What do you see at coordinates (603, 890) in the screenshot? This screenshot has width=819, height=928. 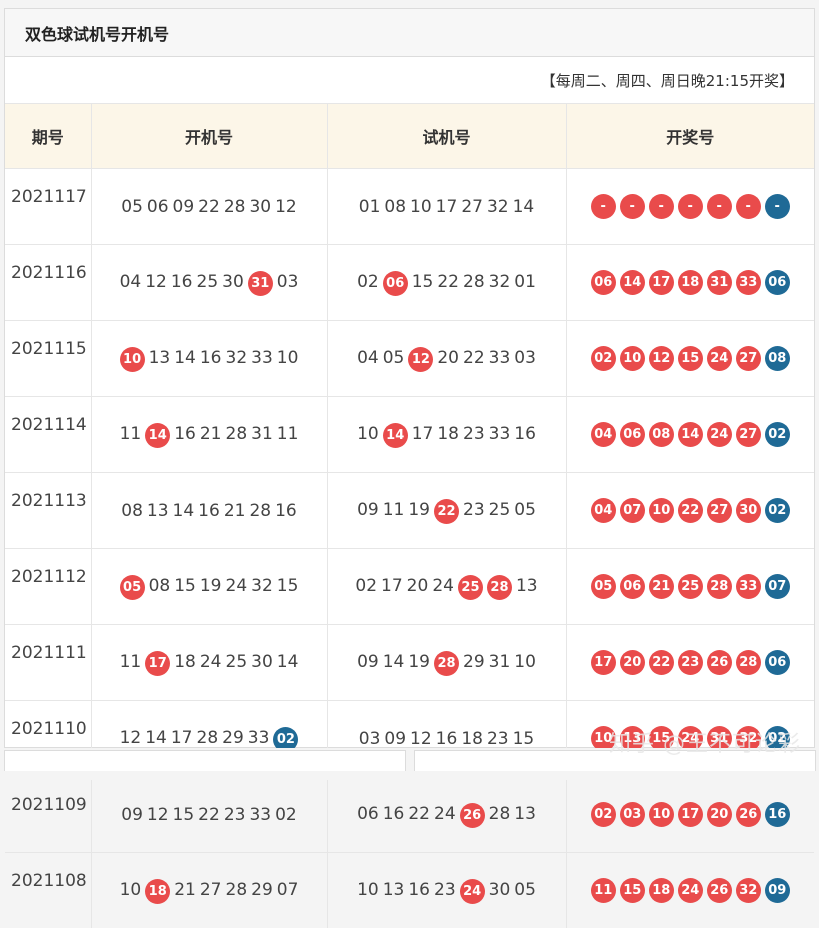 I see `red-ball: 11` at bounding box center [603, 890].